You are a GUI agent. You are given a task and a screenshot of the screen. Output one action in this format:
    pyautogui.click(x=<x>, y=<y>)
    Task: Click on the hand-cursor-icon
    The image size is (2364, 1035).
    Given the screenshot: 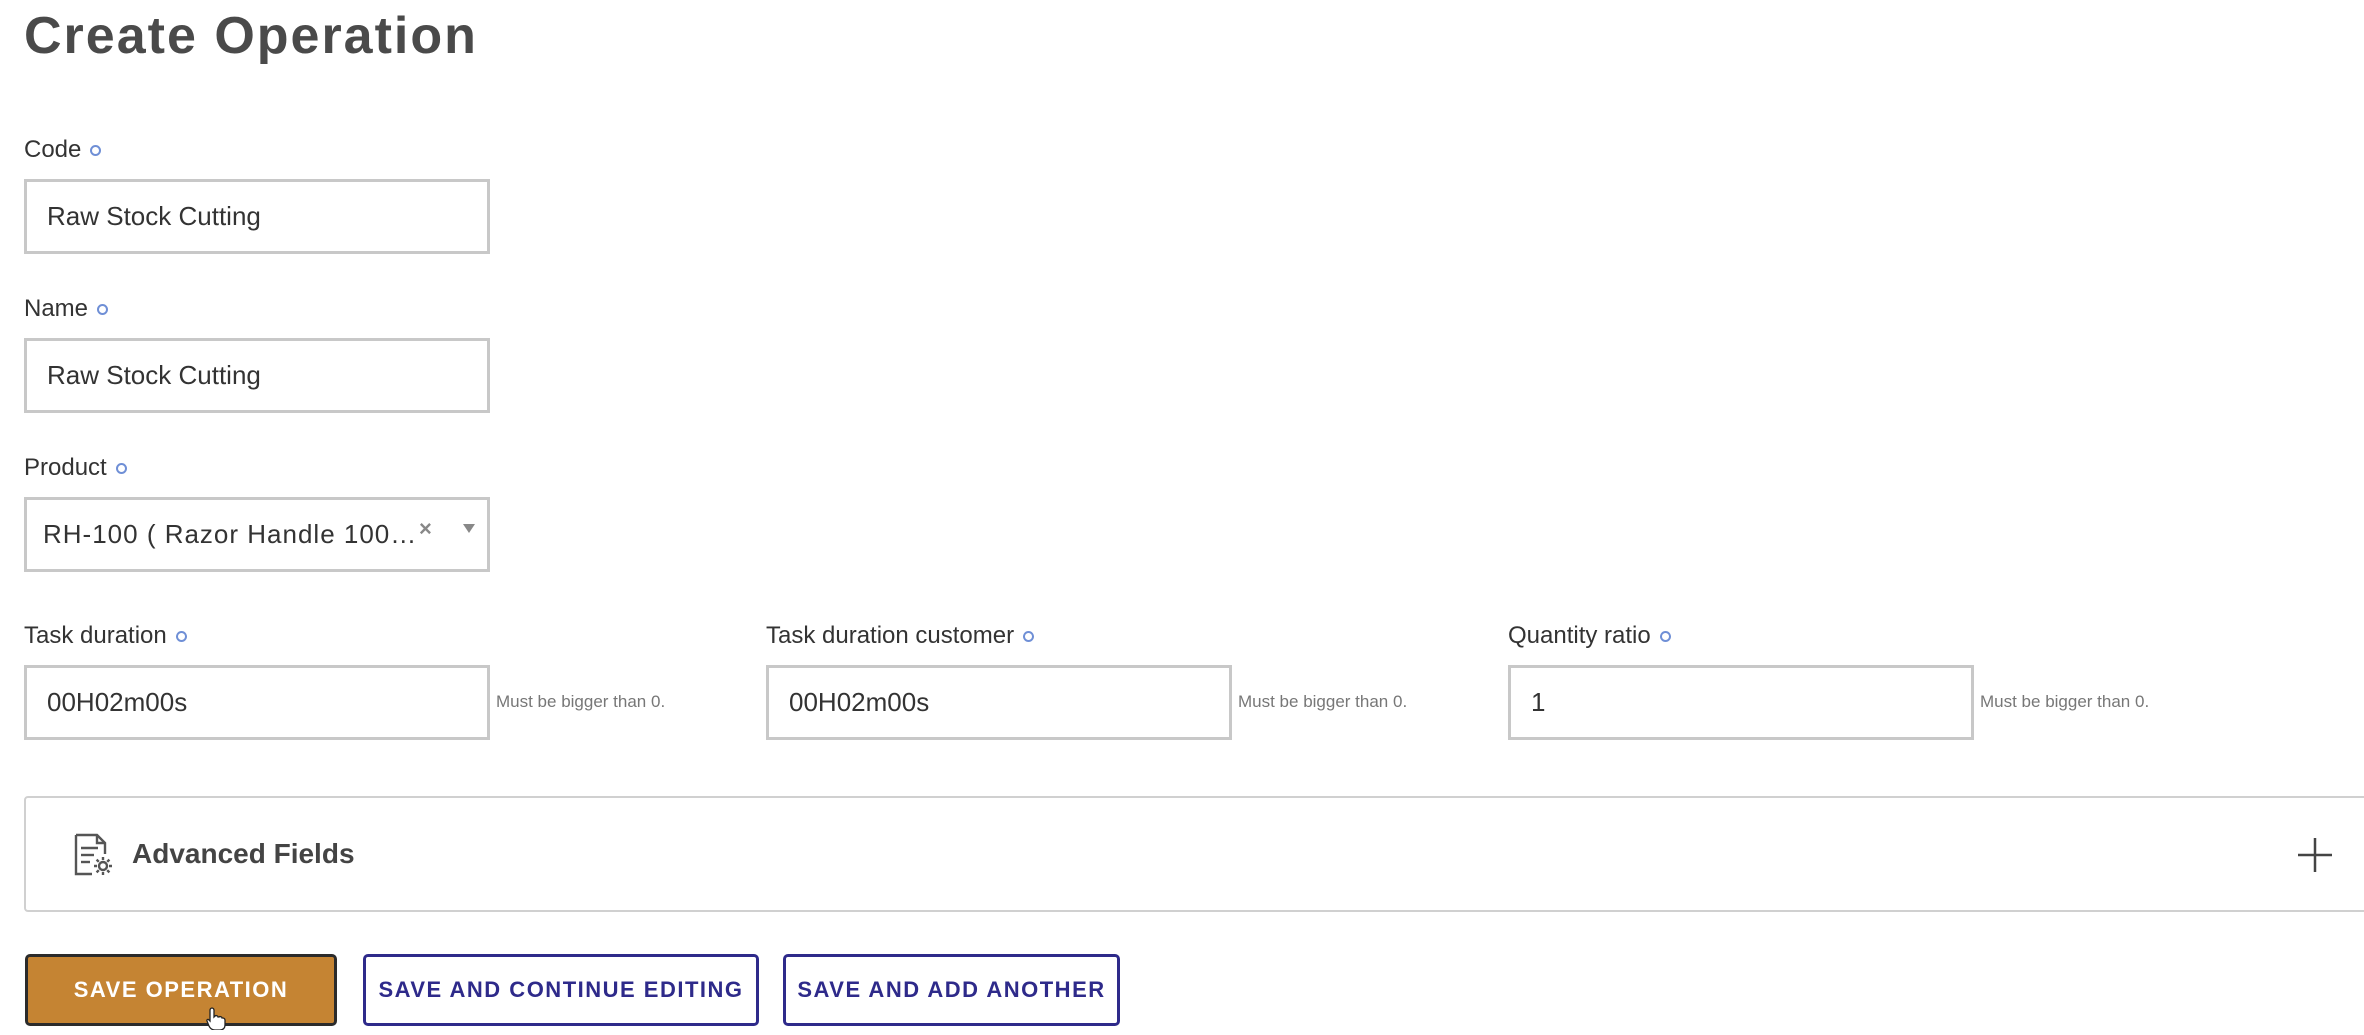 What is the action you would take?
    pyautogui.click(x=216, y=1020)
    